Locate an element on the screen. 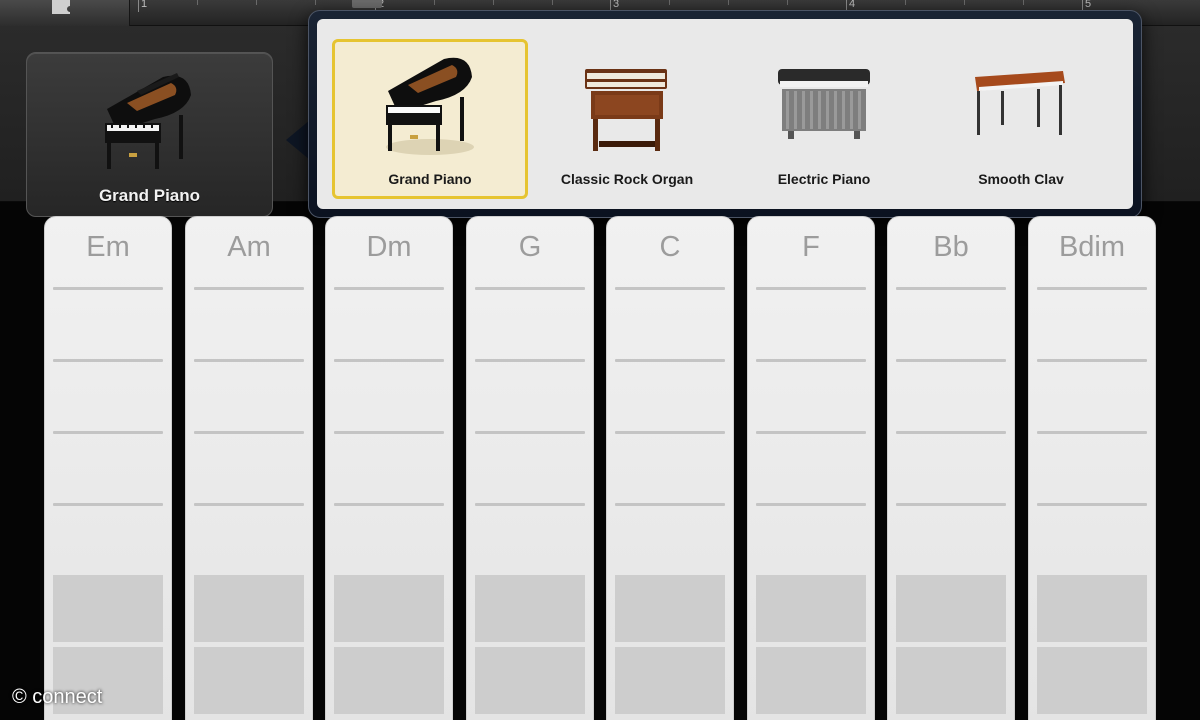  ruler-bar-number: 3 is located at coordinates (616, 5).